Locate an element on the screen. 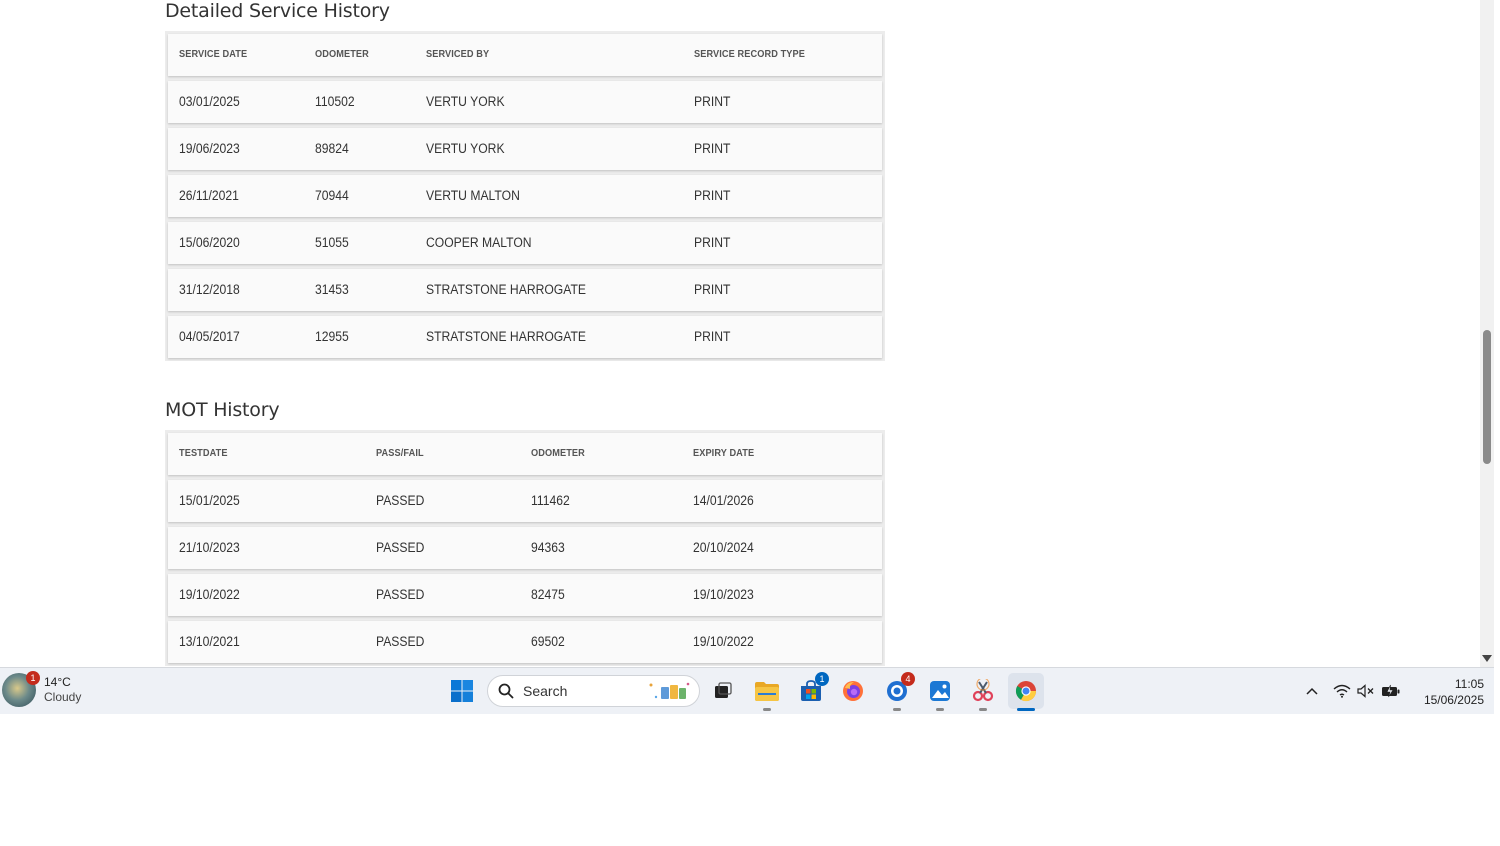 The width and height of the screenshot is (1500, 846). odometer-cell: 31453 is located at coordinates (332, 289).